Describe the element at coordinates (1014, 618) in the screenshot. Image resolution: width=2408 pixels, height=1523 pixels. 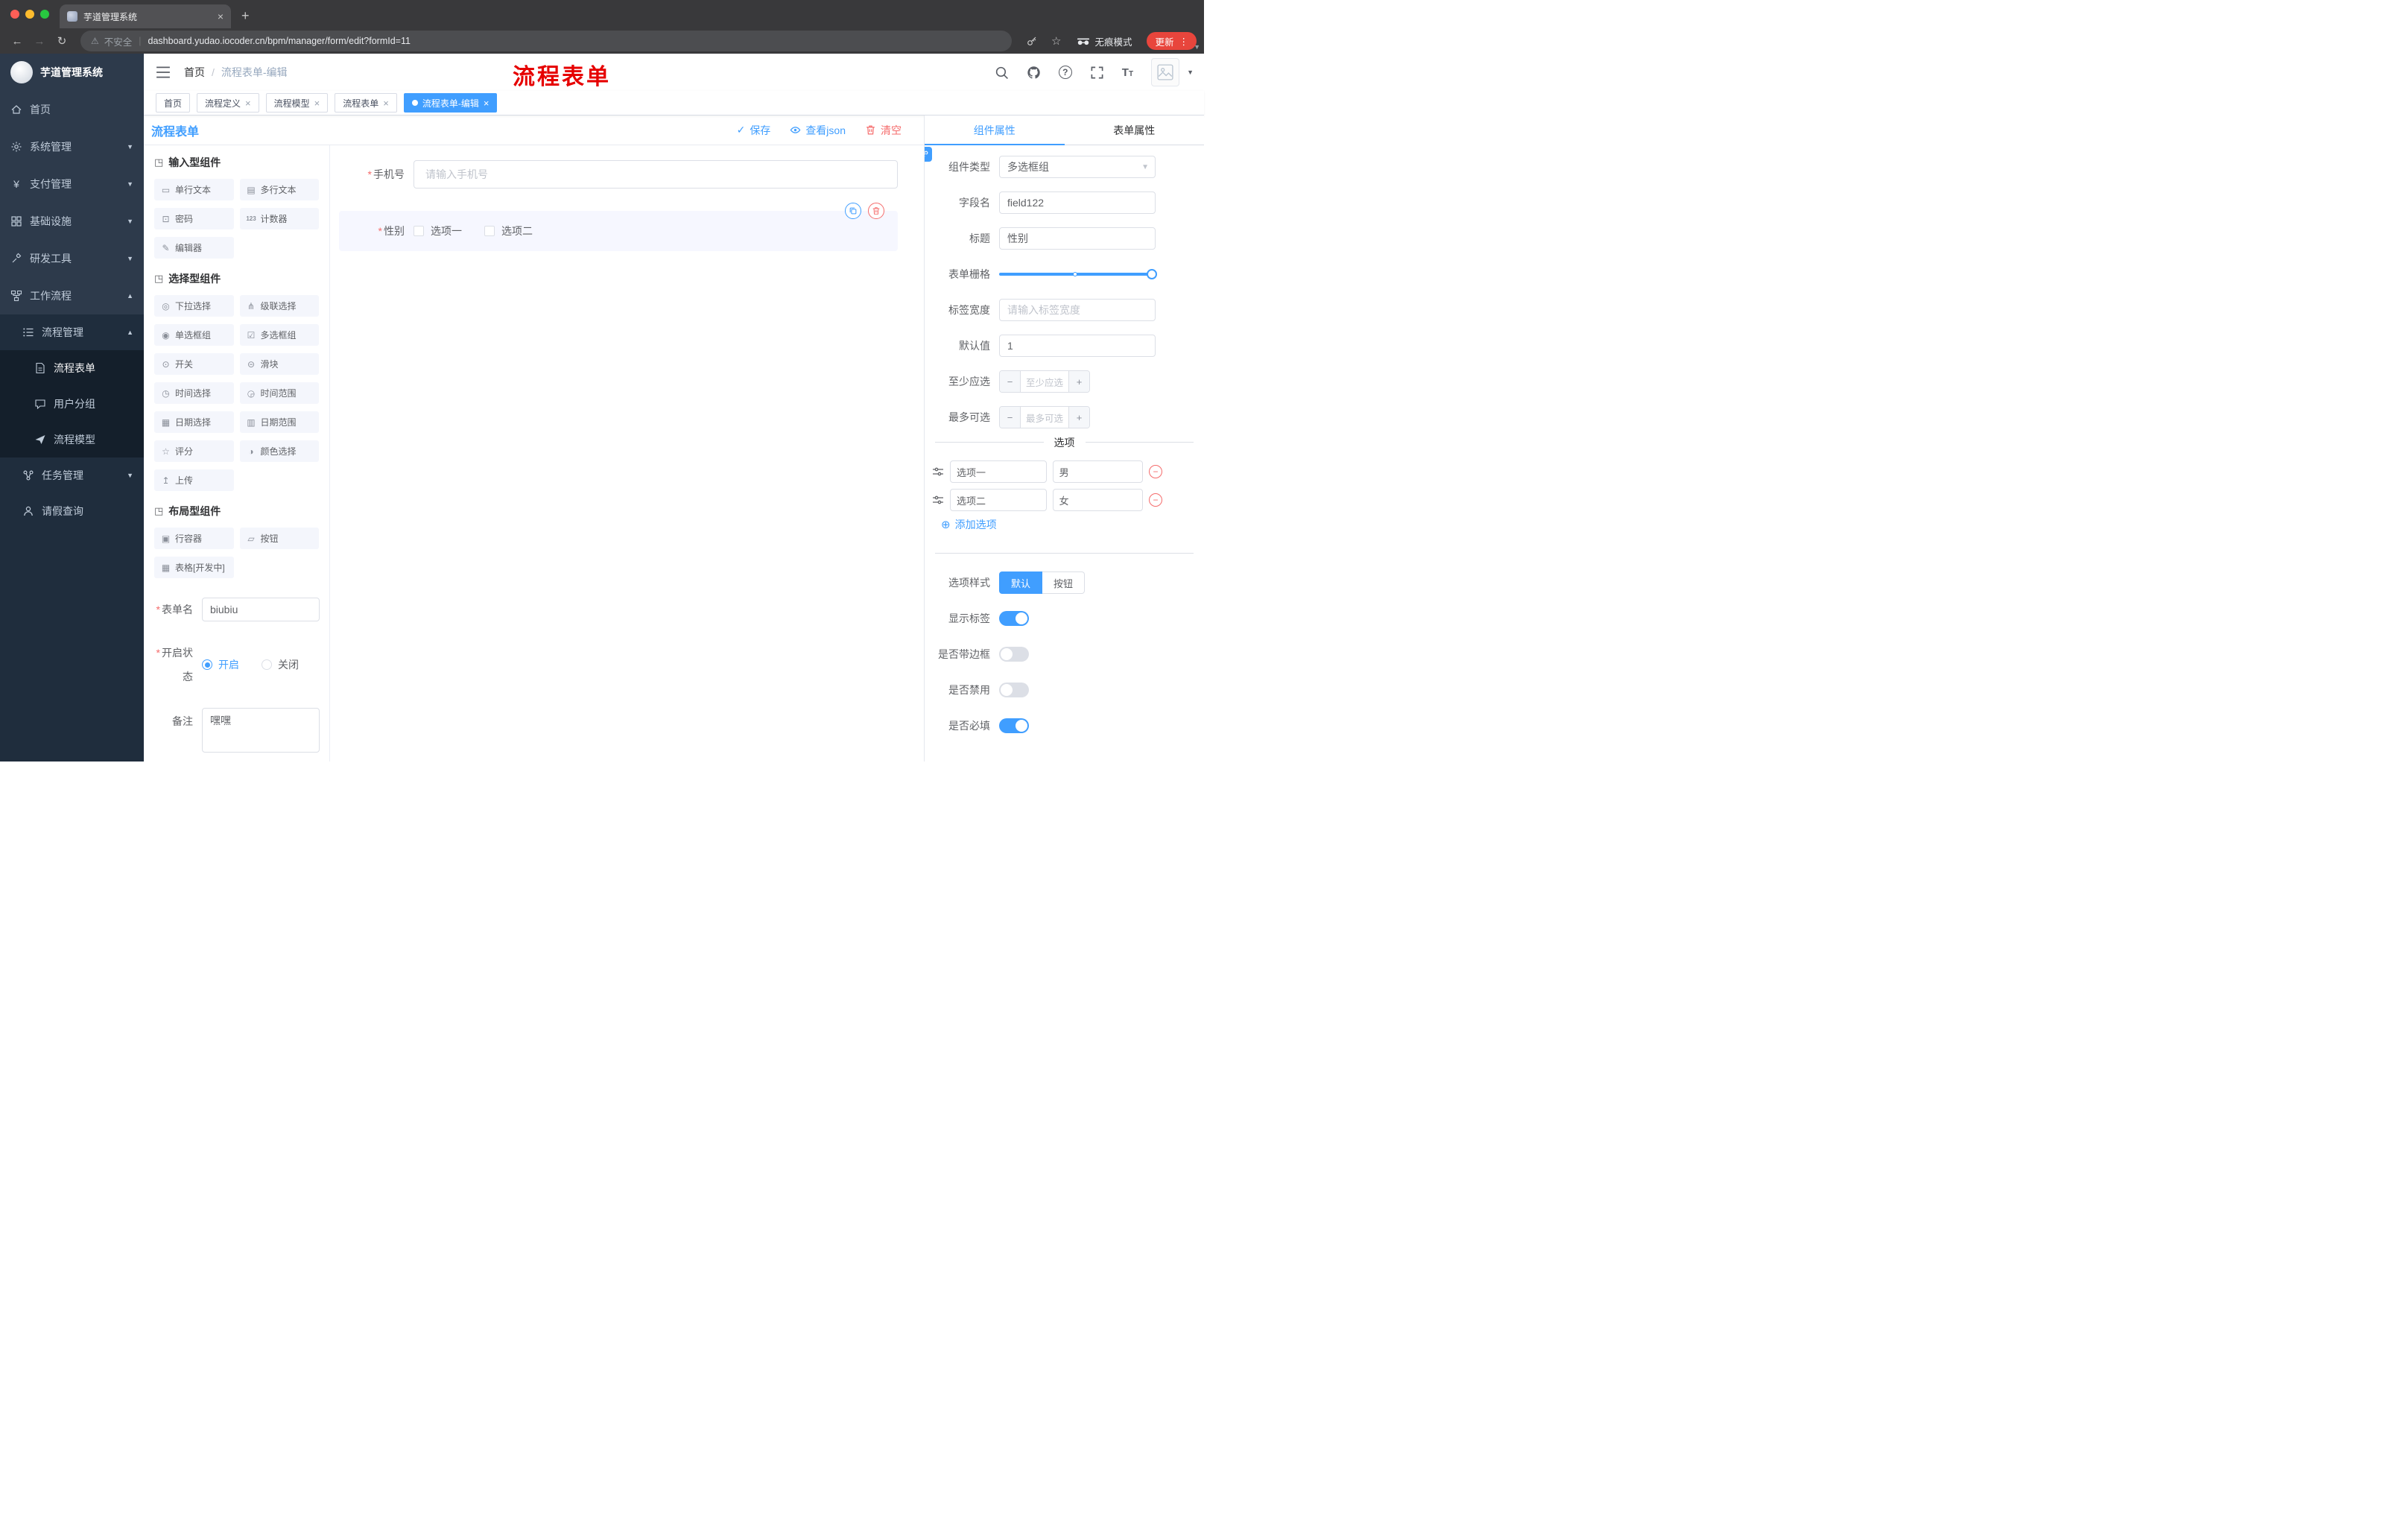
I see `show-label-switch` at that location.